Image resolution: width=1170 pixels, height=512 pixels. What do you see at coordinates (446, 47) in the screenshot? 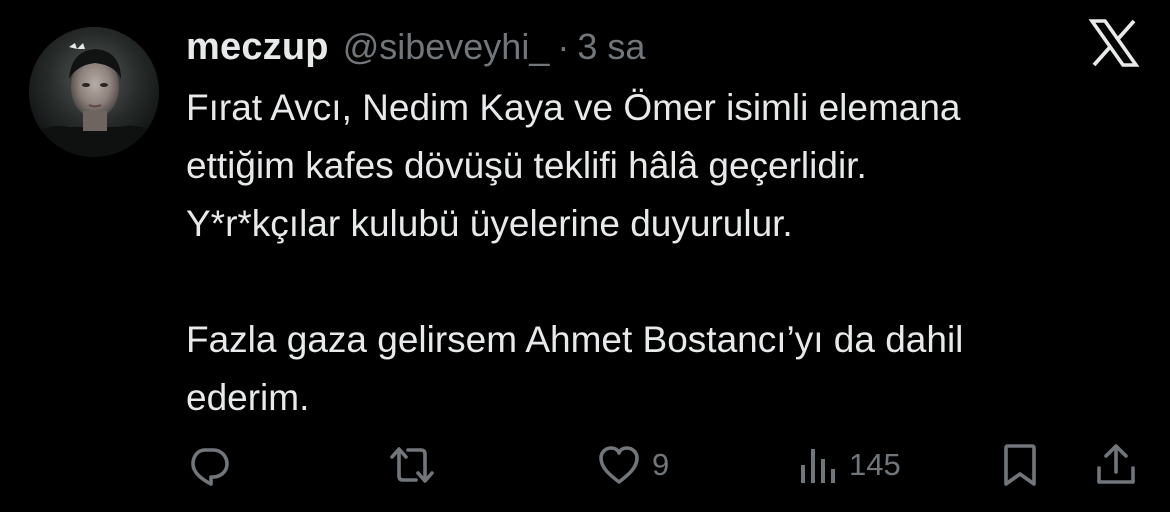
I see `author-handle: @sibeveyhi_` at bounding box center [446, 47].